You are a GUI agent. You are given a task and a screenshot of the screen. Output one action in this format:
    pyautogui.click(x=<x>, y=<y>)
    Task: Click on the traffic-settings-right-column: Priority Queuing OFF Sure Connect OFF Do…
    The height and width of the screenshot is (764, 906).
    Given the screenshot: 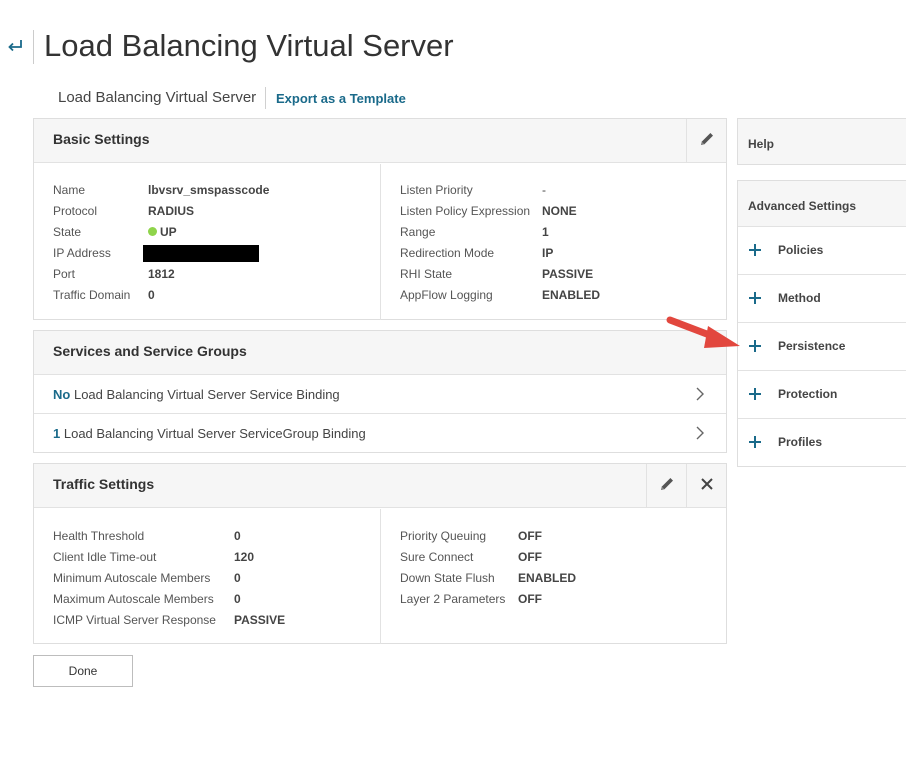 What is the action you would take?
    pyautogui.click(x=560, y=568)
    